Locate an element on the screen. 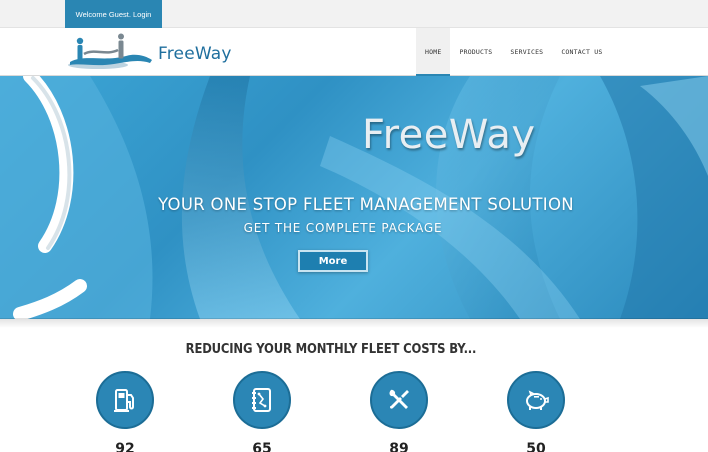 This screenshot has width=708, height=452. brand-name: FreeWay is located at coordinates (195, 54).